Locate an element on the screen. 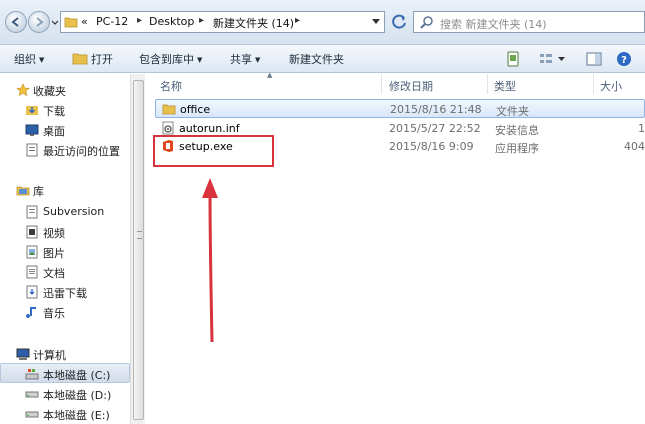 Image resolution: width=645 pixels, height=424 pixels. annotation-arrow-icon is located at coordinates (210, 260).